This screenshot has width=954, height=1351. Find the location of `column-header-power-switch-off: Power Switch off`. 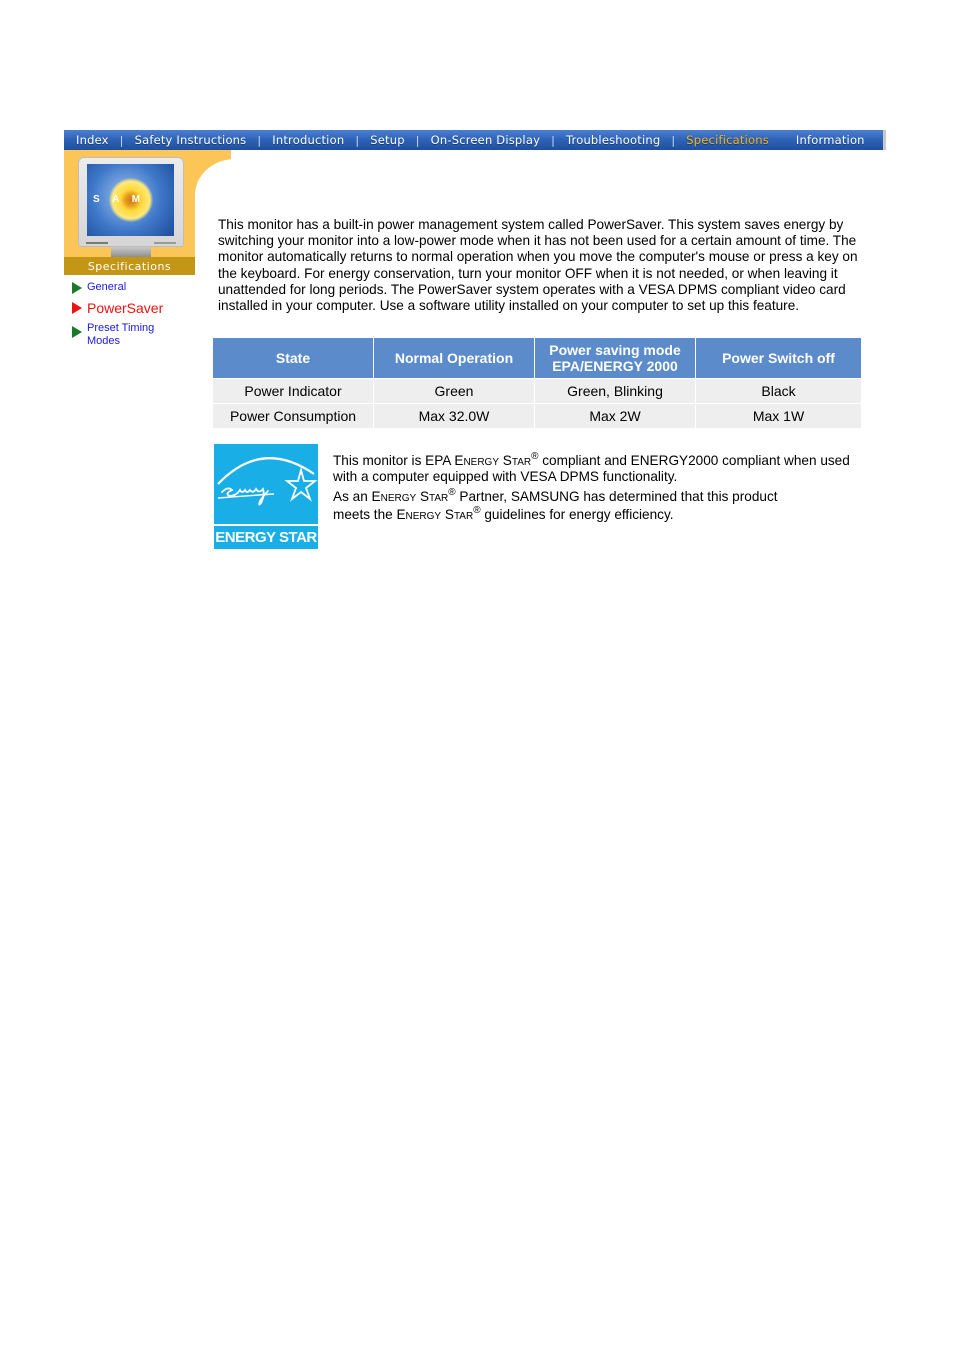

column-header-power-switch-off: Power Switch off is located at coordinates (778, 358).